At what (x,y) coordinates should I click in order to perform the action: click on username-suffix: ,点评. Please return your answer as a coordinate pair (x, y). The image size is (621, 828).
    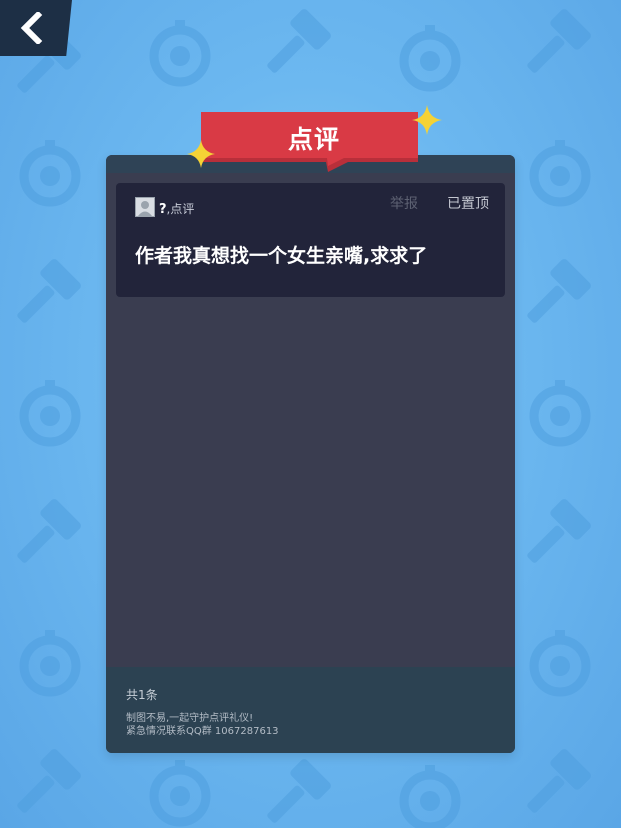
    Looking at the image, I should click on (180, 209).